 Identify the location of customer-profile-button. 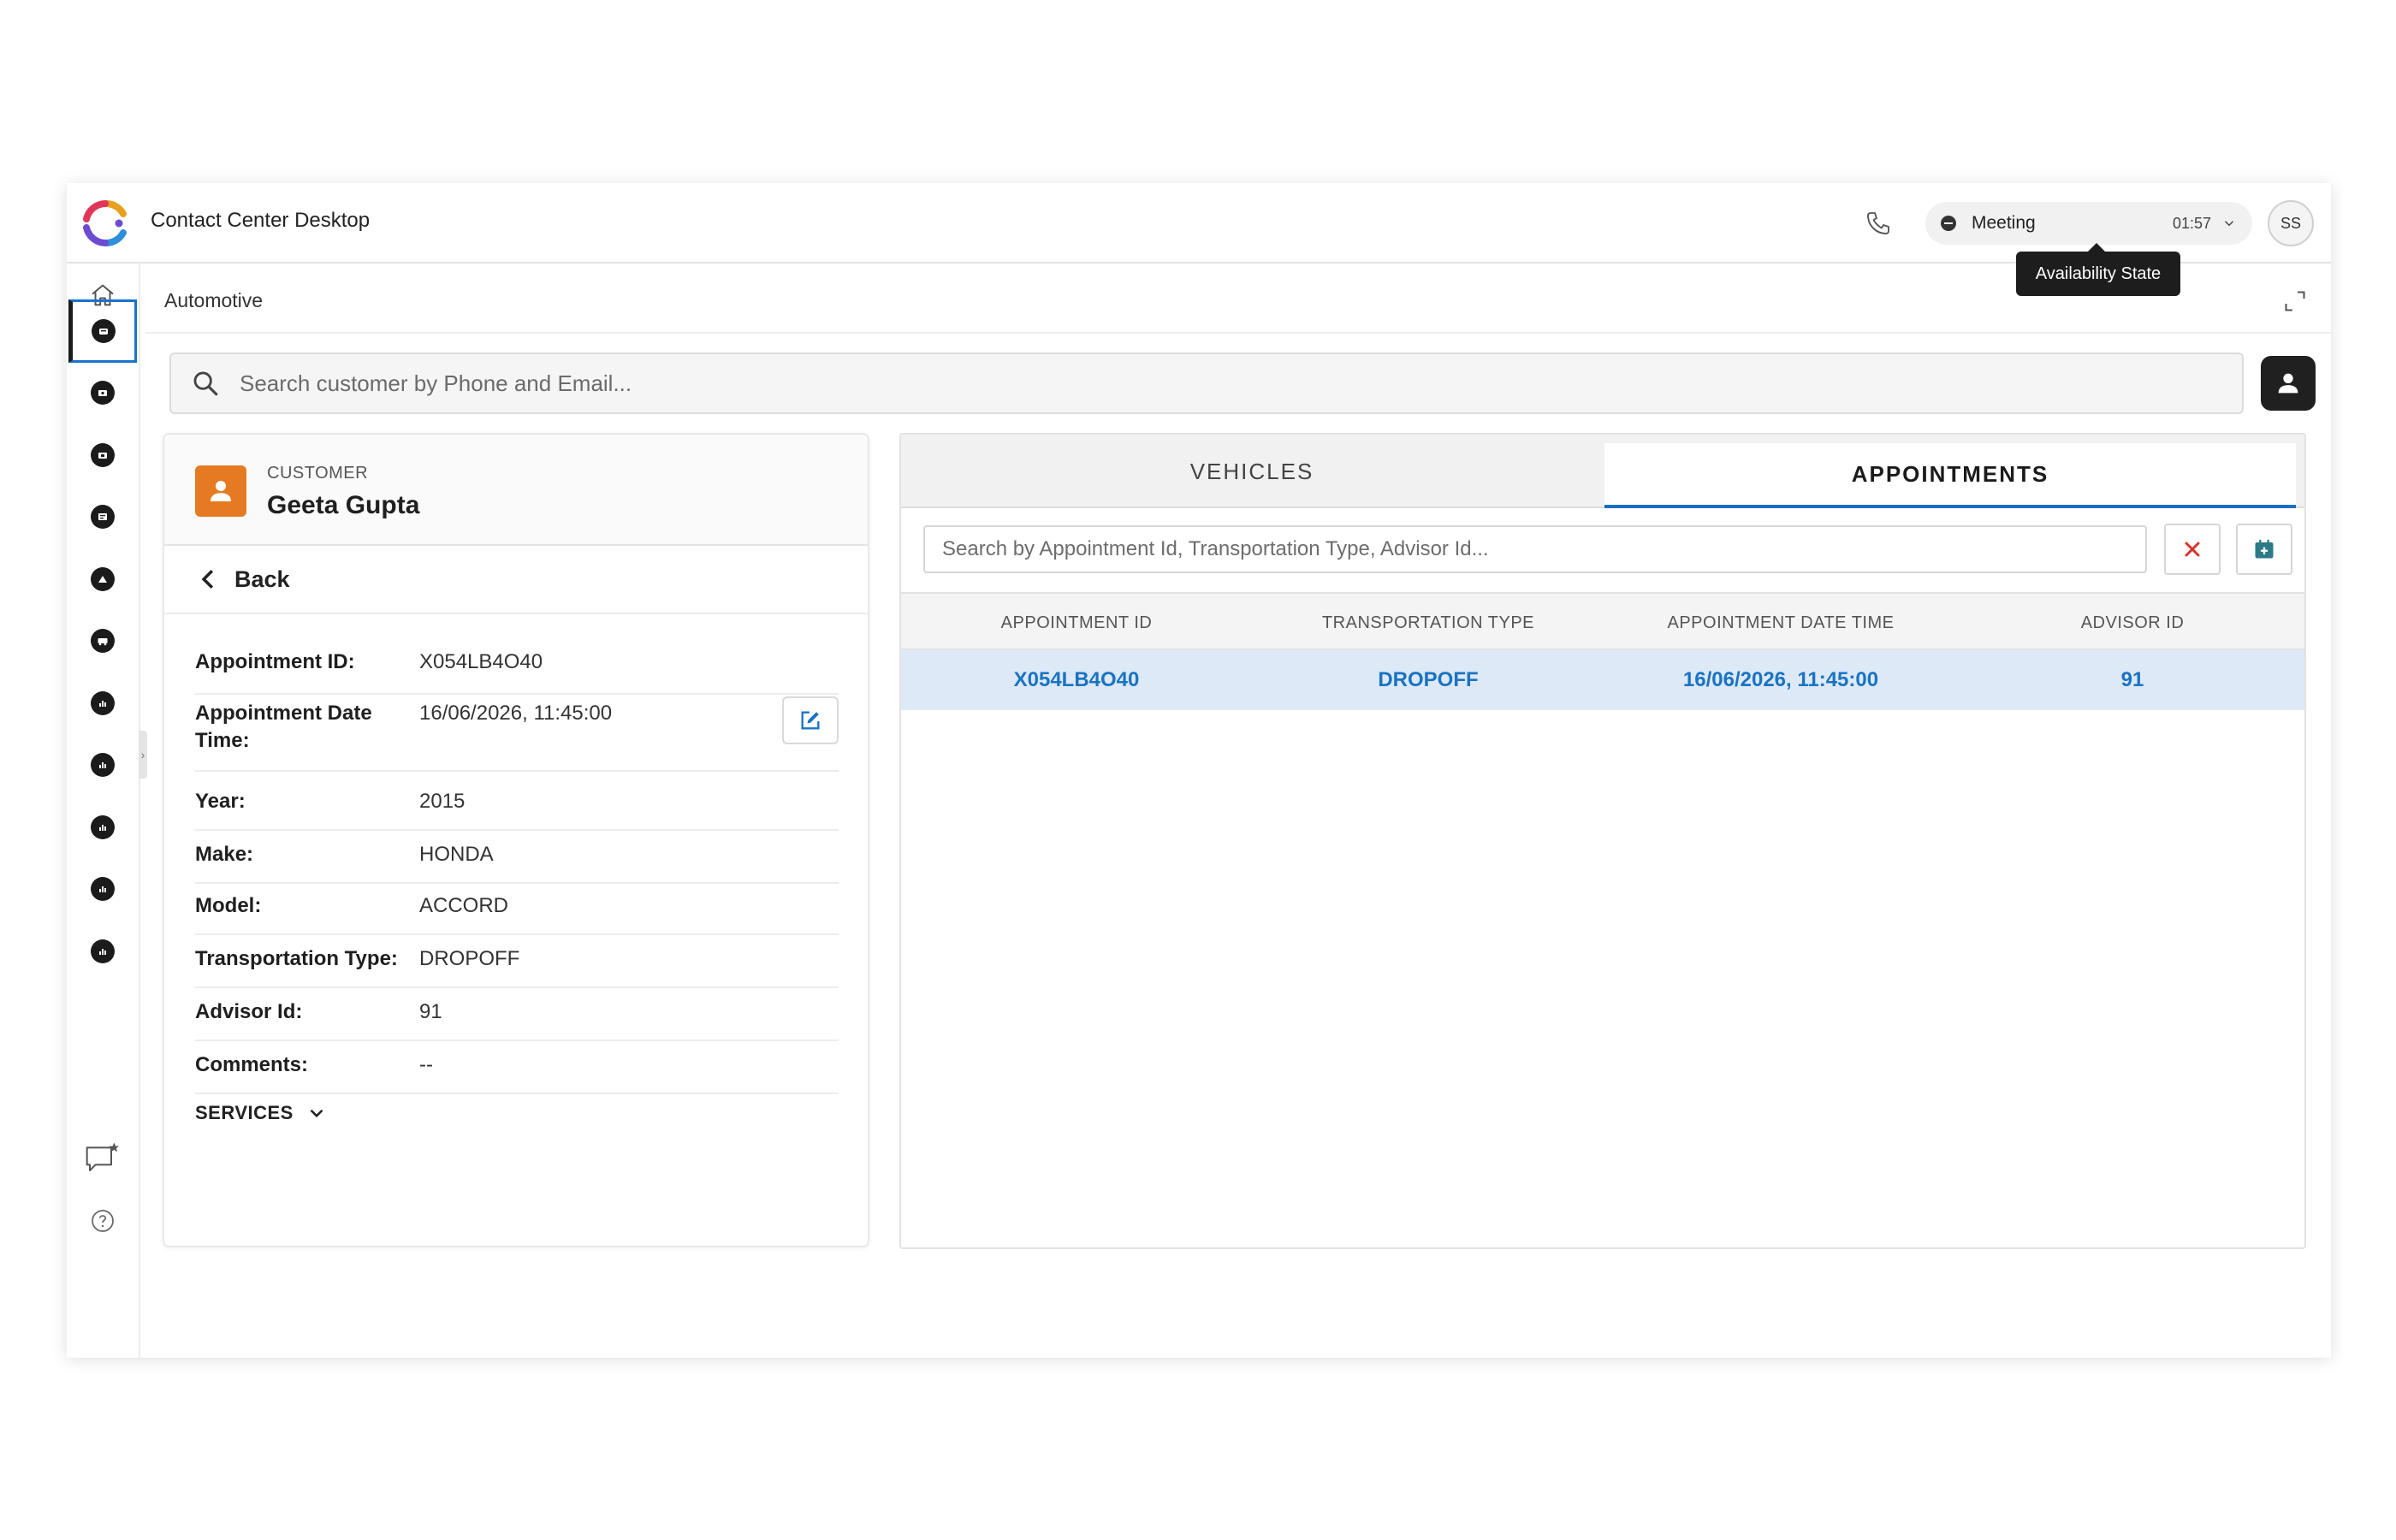
(2288, 383).